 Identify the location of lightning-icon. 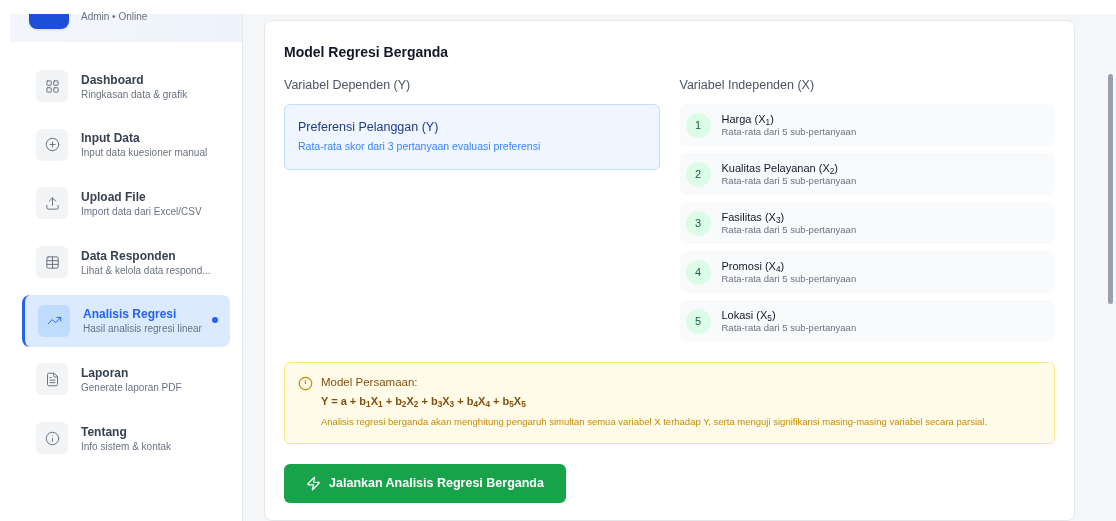
(314, 483).